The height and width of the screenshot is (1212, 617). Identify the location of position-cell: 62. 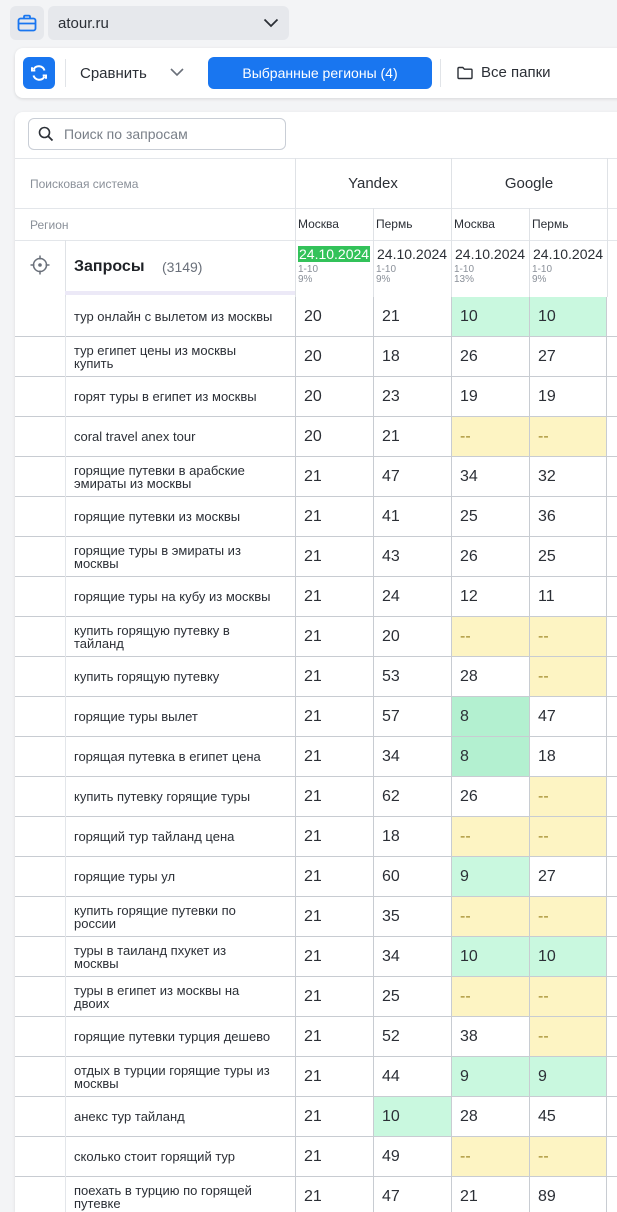
(412, 796).